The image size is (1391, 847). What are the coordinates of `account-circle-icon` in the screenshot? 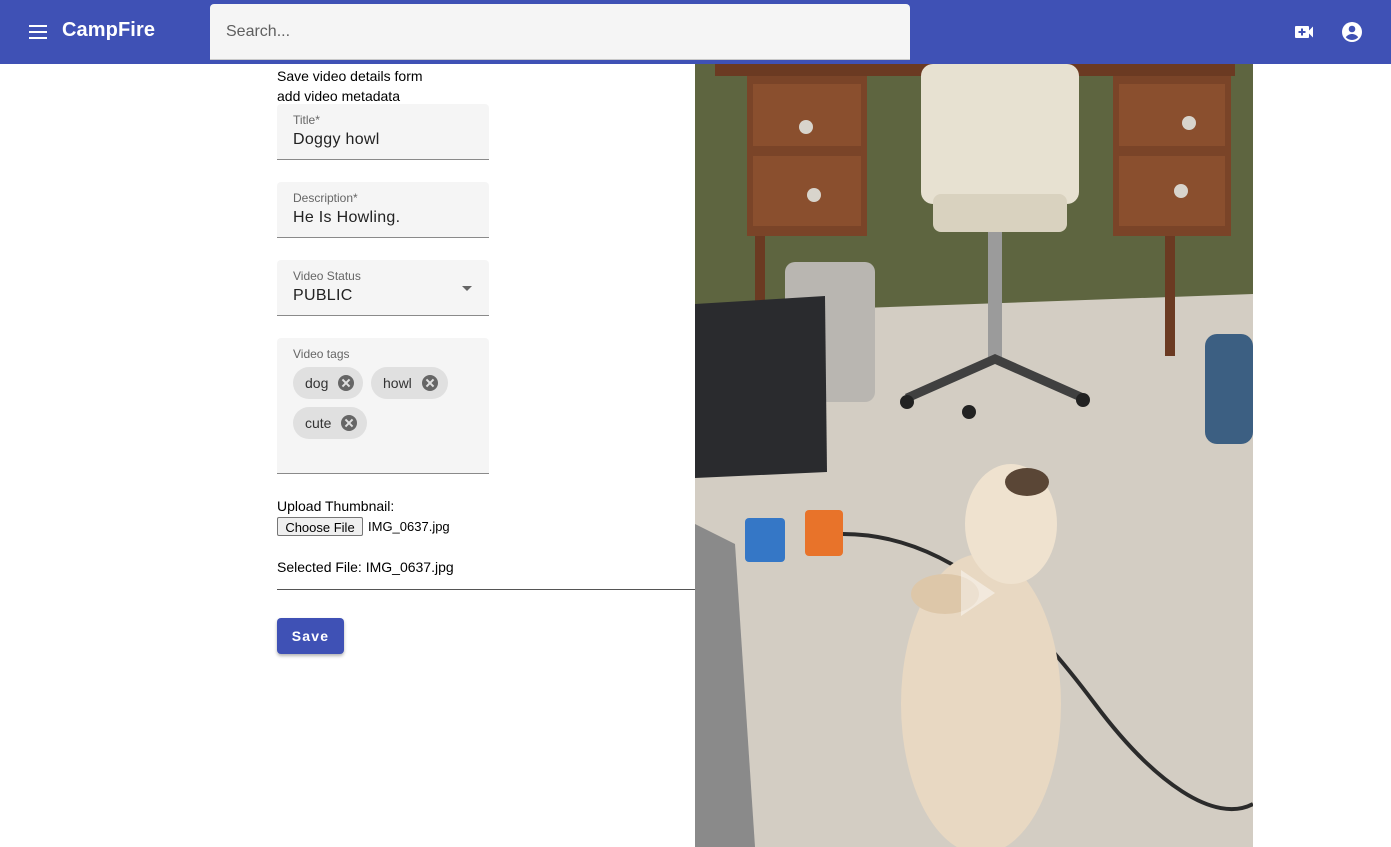 It's located at (1352, 32).